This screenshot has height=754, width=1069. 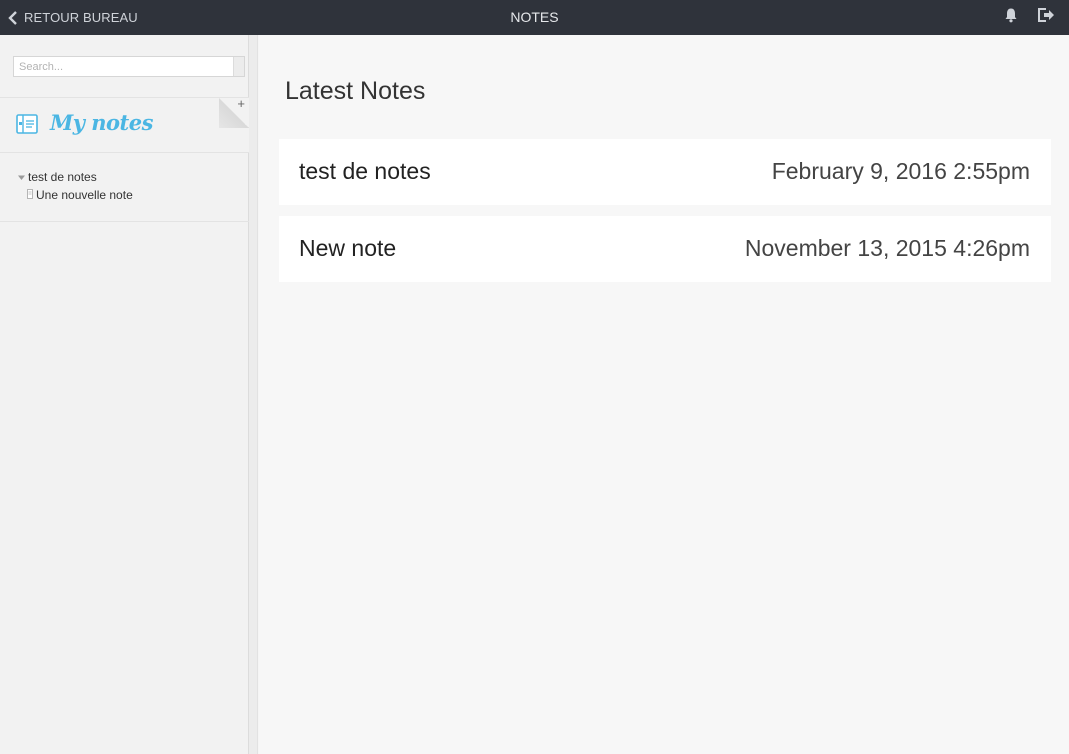 What do you see at coordinates (13, 17) in the screenshot?
I see `chevron-left-icon` at bounding box center [13, 17].